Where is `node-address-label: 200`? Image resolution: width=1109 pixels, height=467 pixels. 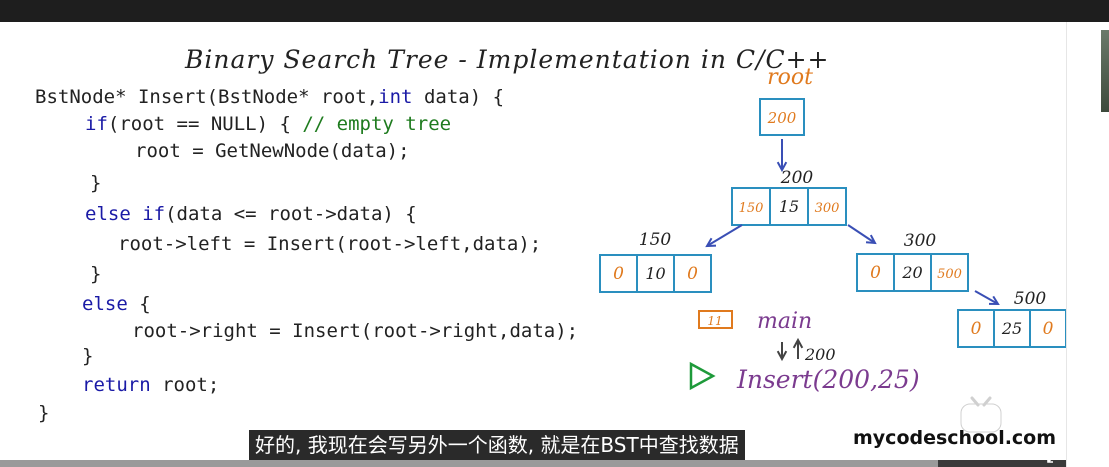 node-address-label: 200 is located at coordinates (797, 178).